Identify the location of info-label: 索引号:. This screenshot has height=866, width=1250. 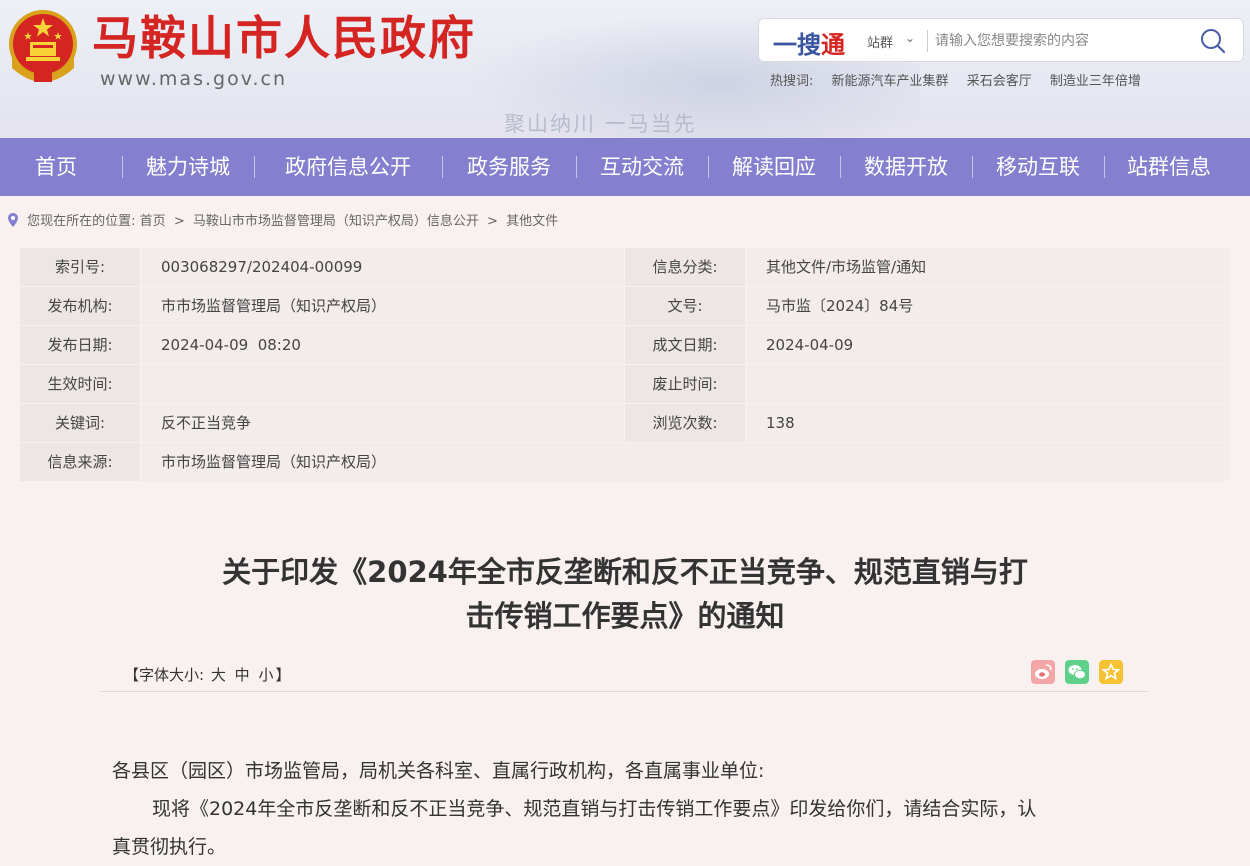
(80, 267).